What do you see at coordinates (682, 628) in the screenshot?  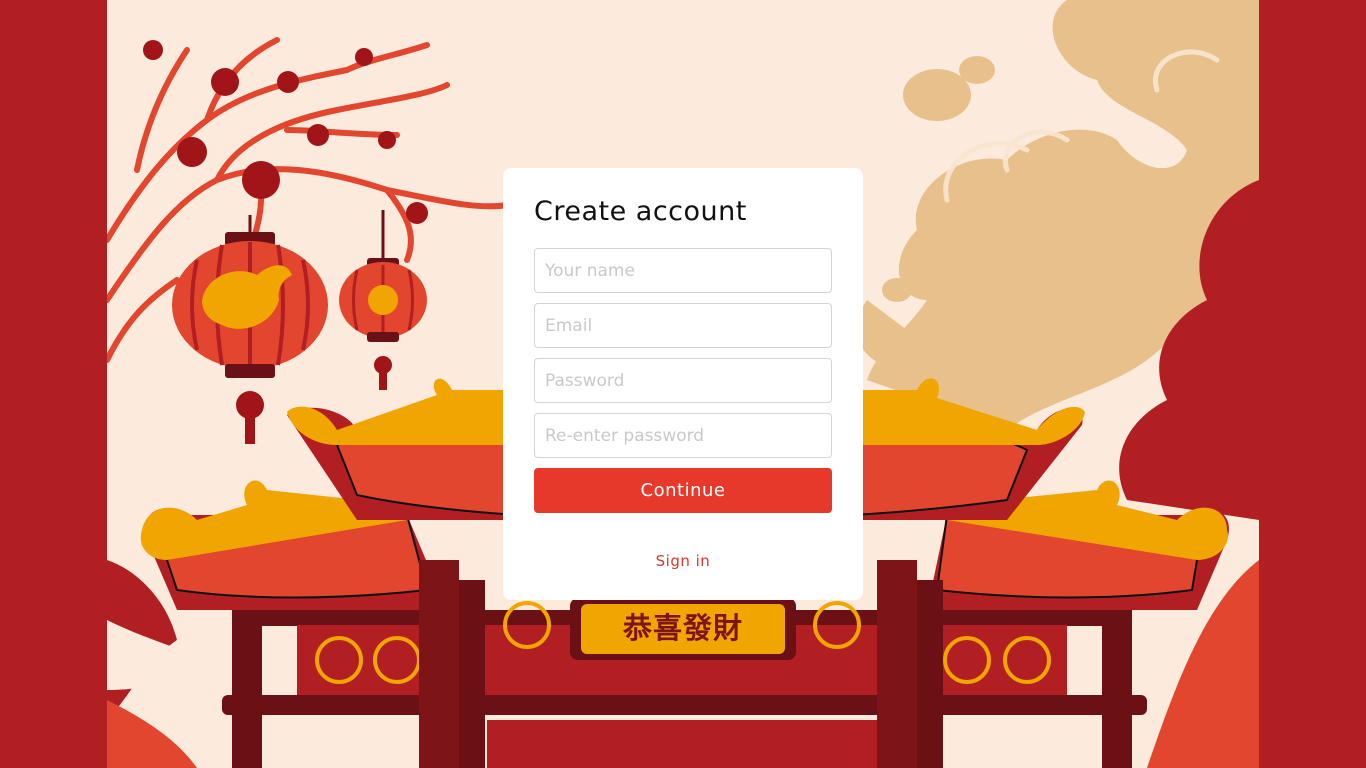 I see `gate-sign-text: 恭喜發財` at bounding box center [682, 628].